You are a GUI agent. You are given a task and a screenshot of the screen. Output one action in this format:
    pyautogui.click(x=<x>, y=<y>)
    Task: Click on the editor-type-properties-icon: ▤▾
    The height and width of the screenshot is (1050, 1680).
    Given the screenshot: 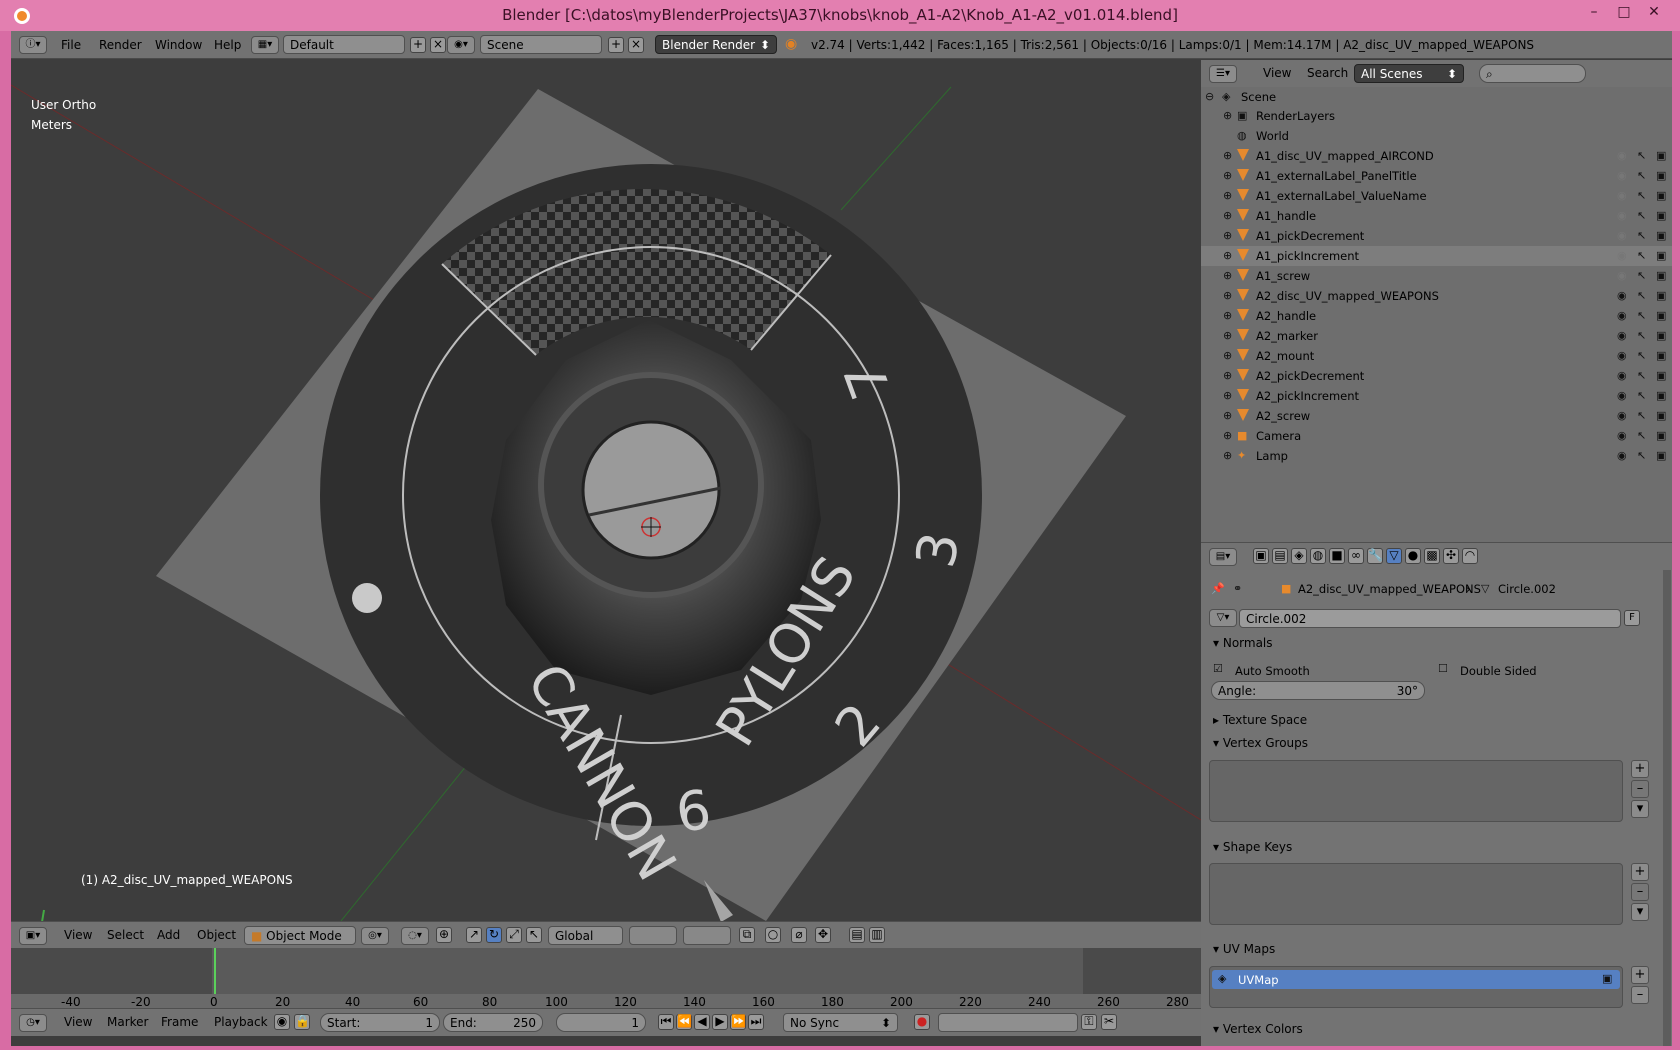 What is the action you would take?
    pyautogui.click(x=1223, y=557)
    